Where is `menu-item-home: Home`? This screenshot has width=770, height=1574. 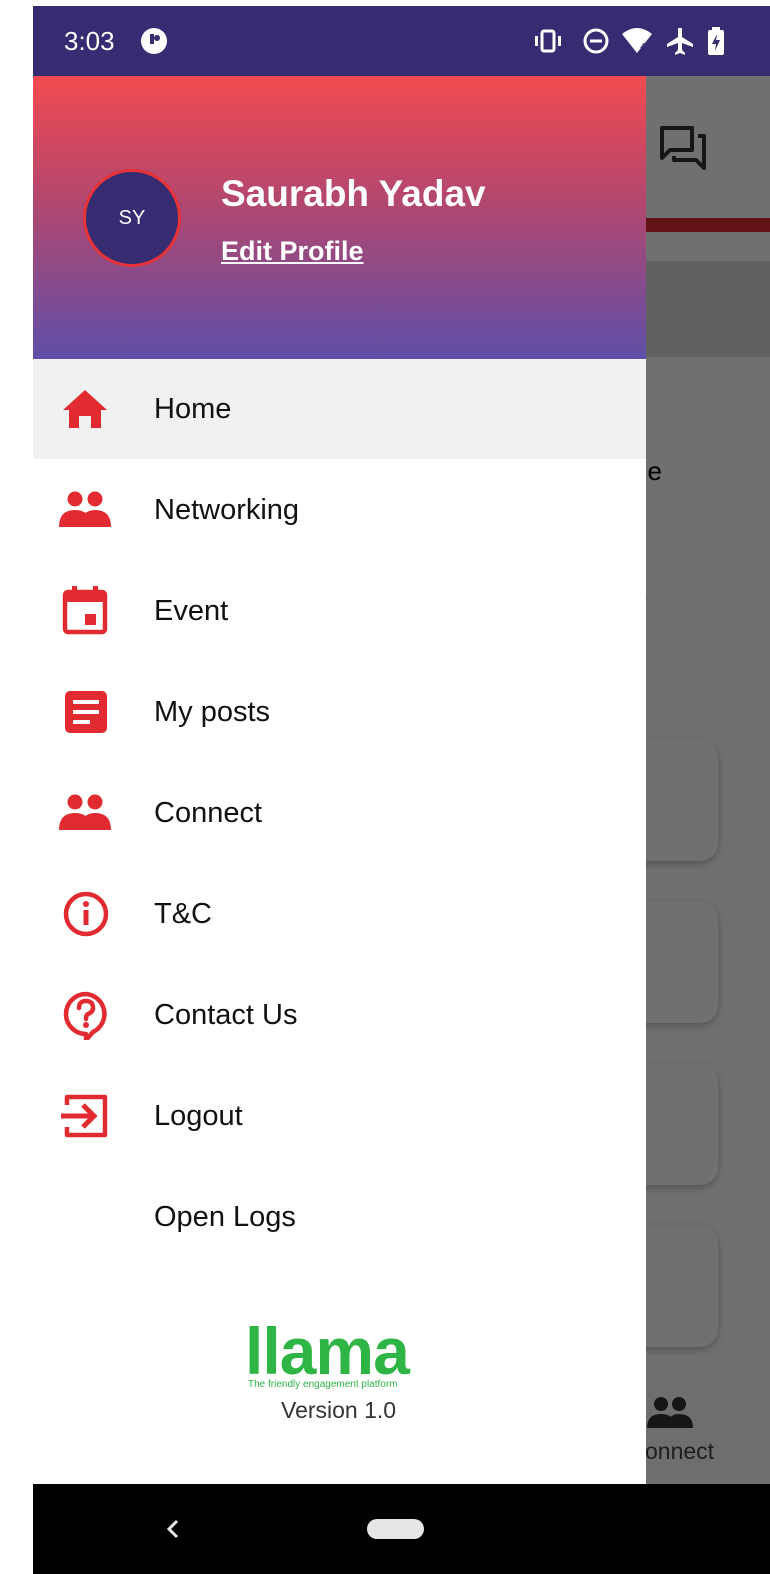
menu-item-home: Home is located at coordinates (339, 409).